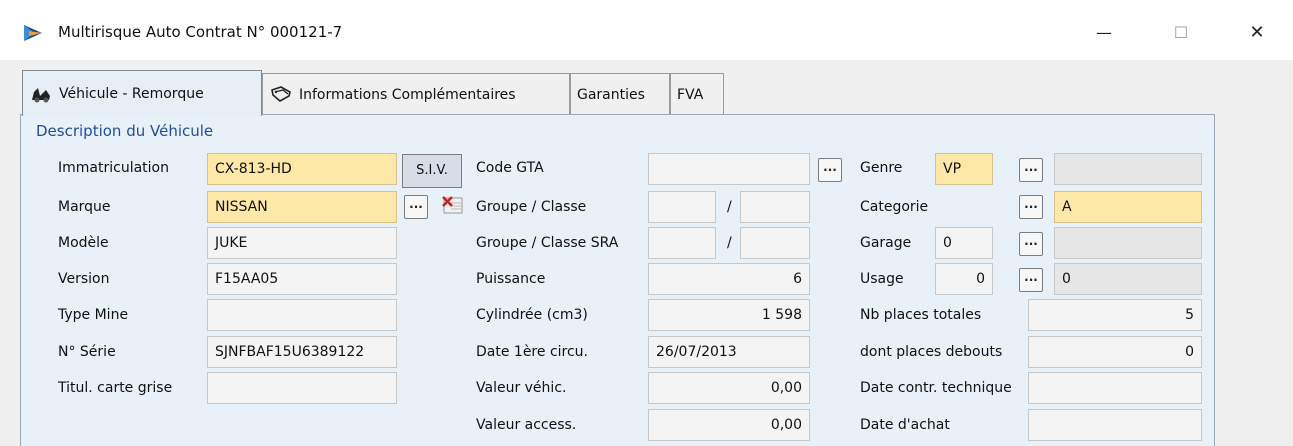 The height and width of the screenshot is (446, 1293). Describe the element at coordinates (881, 168) in the screenshot. I see `genre-label: Genre` at that location.